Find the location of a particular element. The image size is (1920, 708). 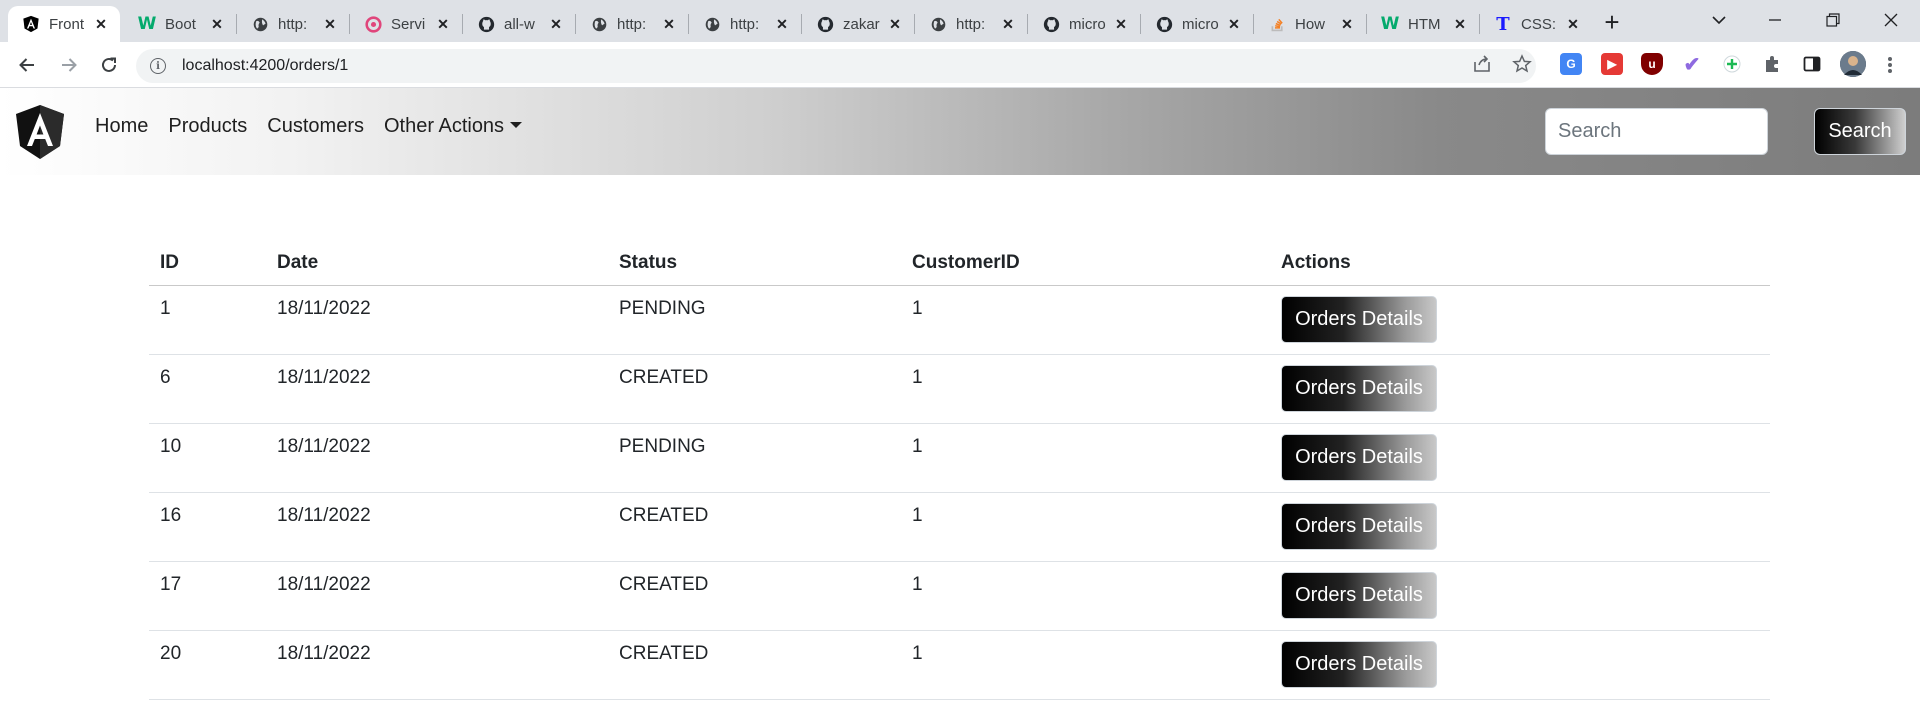

w3schools-icon: W is located at coordinates (1390, 24).